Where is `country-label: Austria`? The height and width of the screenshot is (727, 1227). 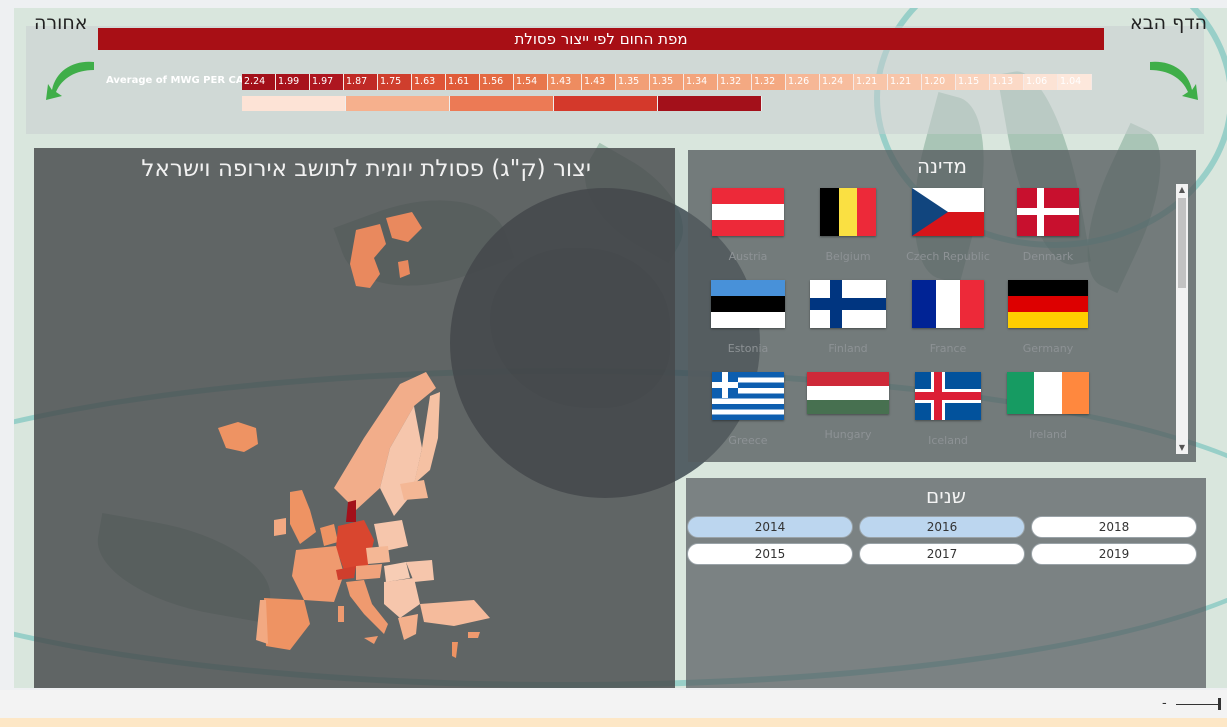 country-label: Austria is located at coordinates (748, 256).